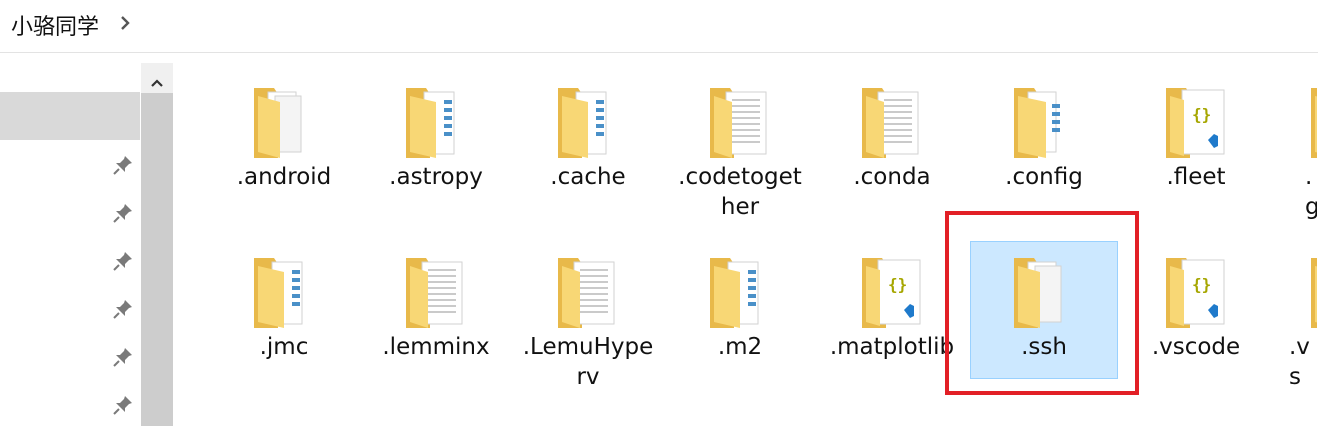  I want to click on folder-item-selected: .ssh, so click(1044, 310).